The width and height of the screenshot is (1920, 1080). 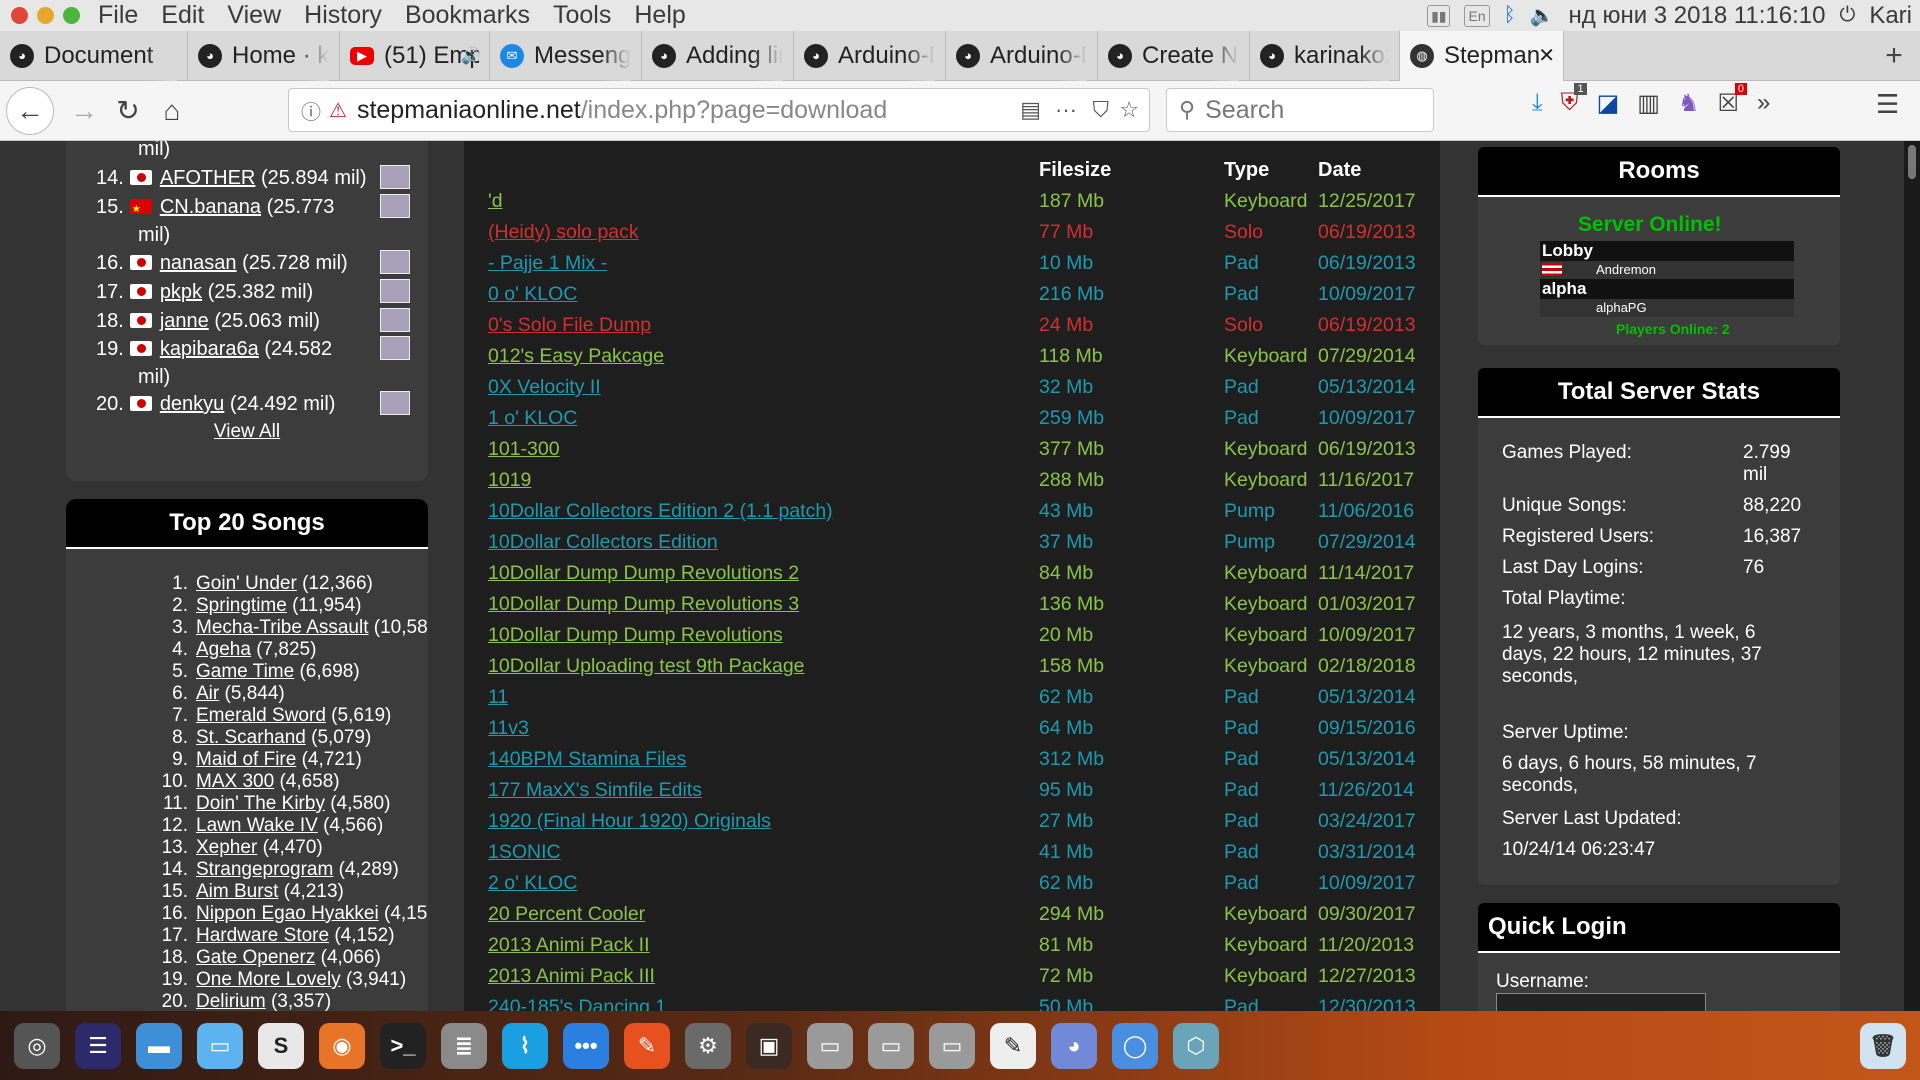 What do you see at coordinates (84, 111) in the screenshot?
I see `forward-button: →` at bounding box center [84, 111].